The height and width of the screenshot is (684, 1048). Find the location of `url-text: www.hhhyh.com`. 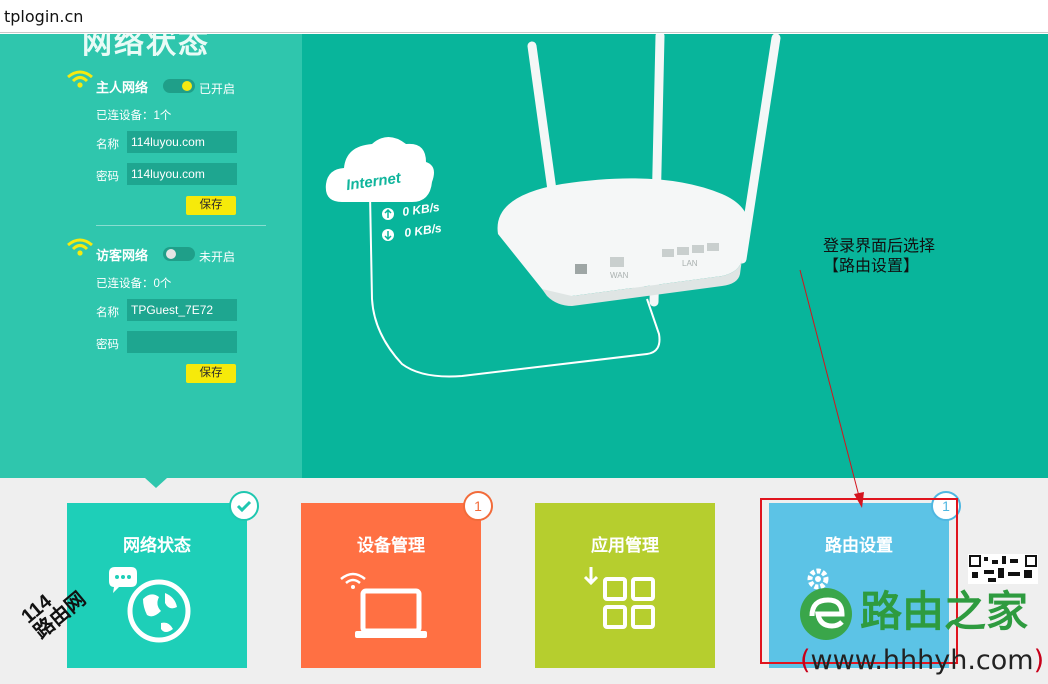

url-text: www.hhhyh.com is located at coordinates (922, 660).